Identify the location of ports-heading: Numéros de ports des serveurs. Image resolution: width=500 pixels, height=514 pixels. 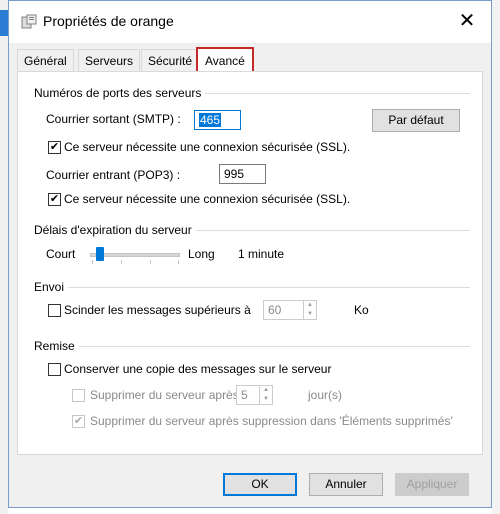
(120, 93).